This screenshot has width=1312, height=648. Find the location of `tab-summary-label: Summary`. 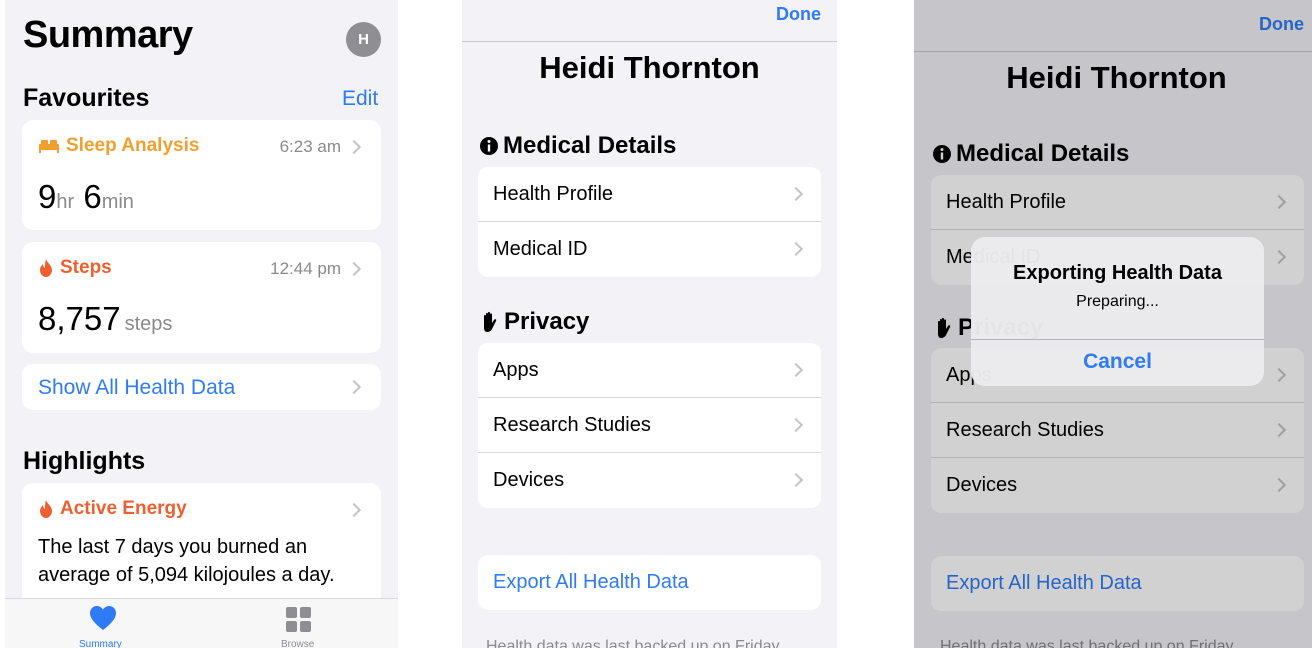

tab-summary-label: Summary is located at coordinates (100, 643).